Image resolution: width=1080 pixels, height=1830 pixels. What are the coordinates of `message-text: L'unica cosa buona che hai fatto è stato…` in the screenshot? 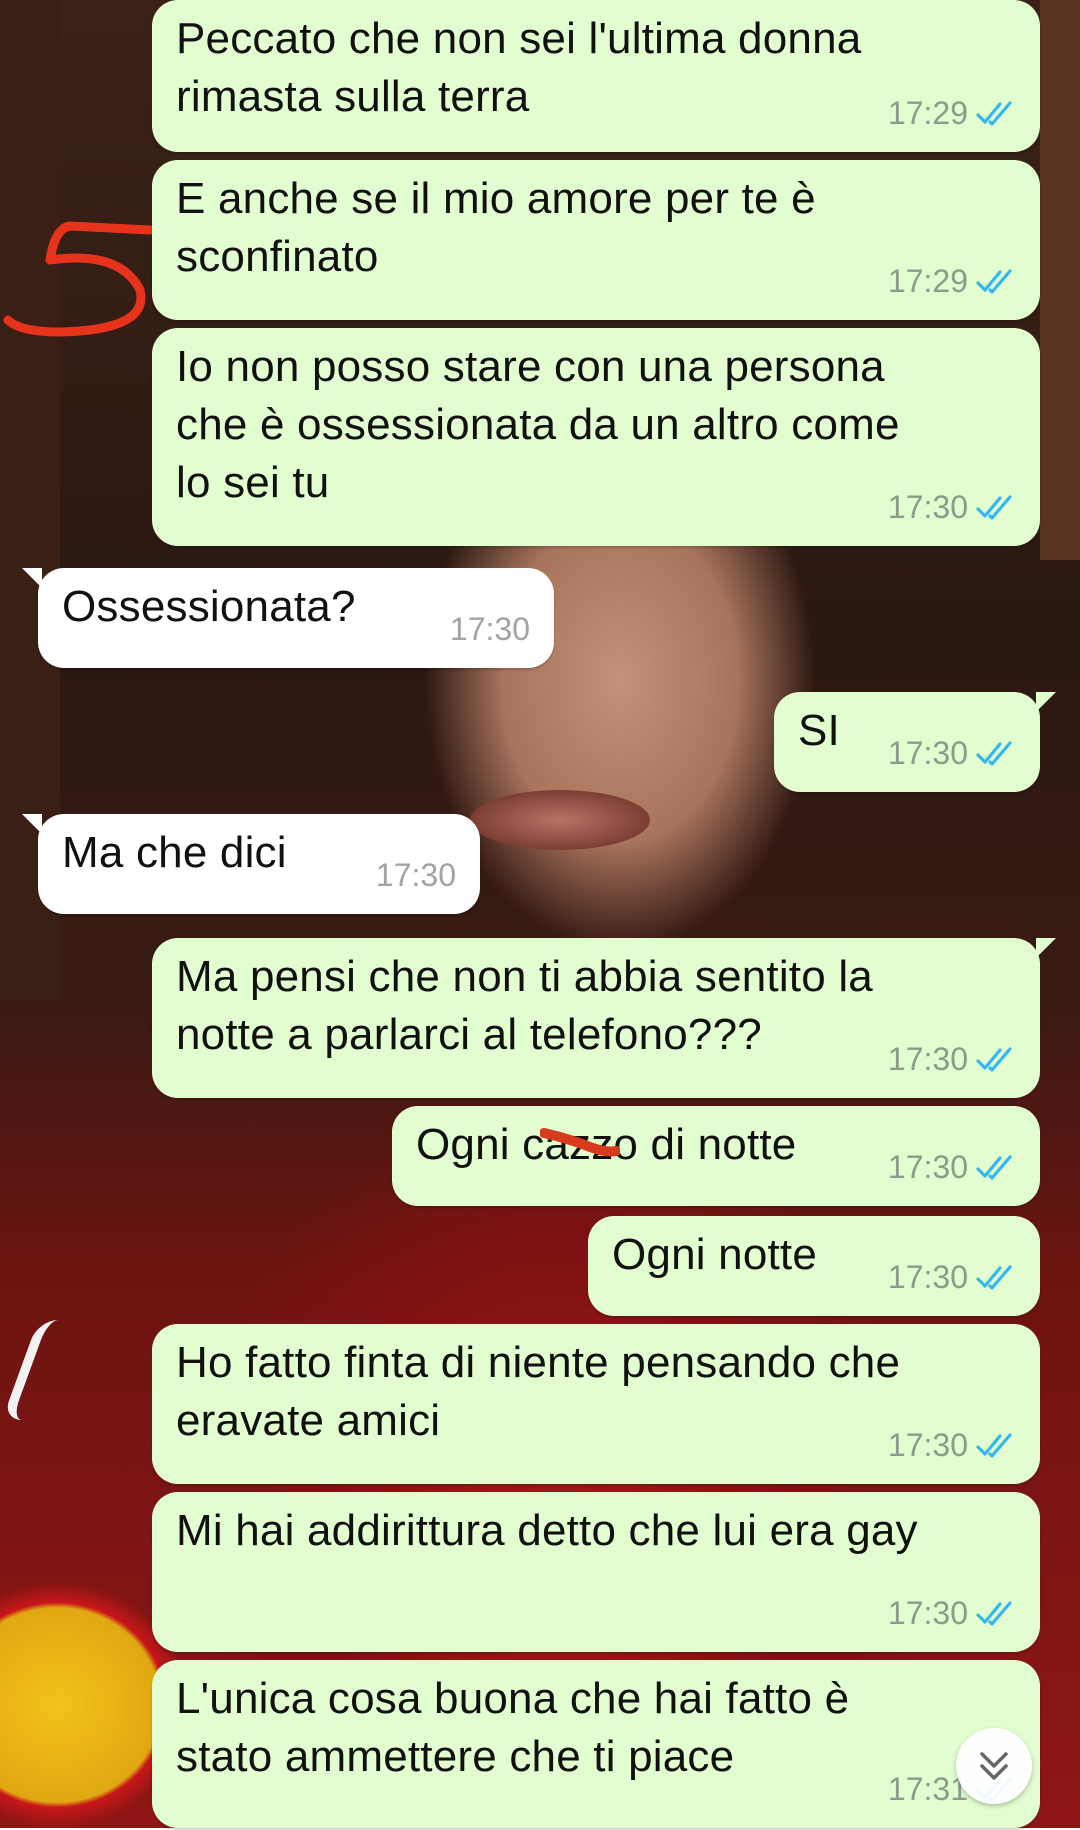 It's located at (513, 1727).